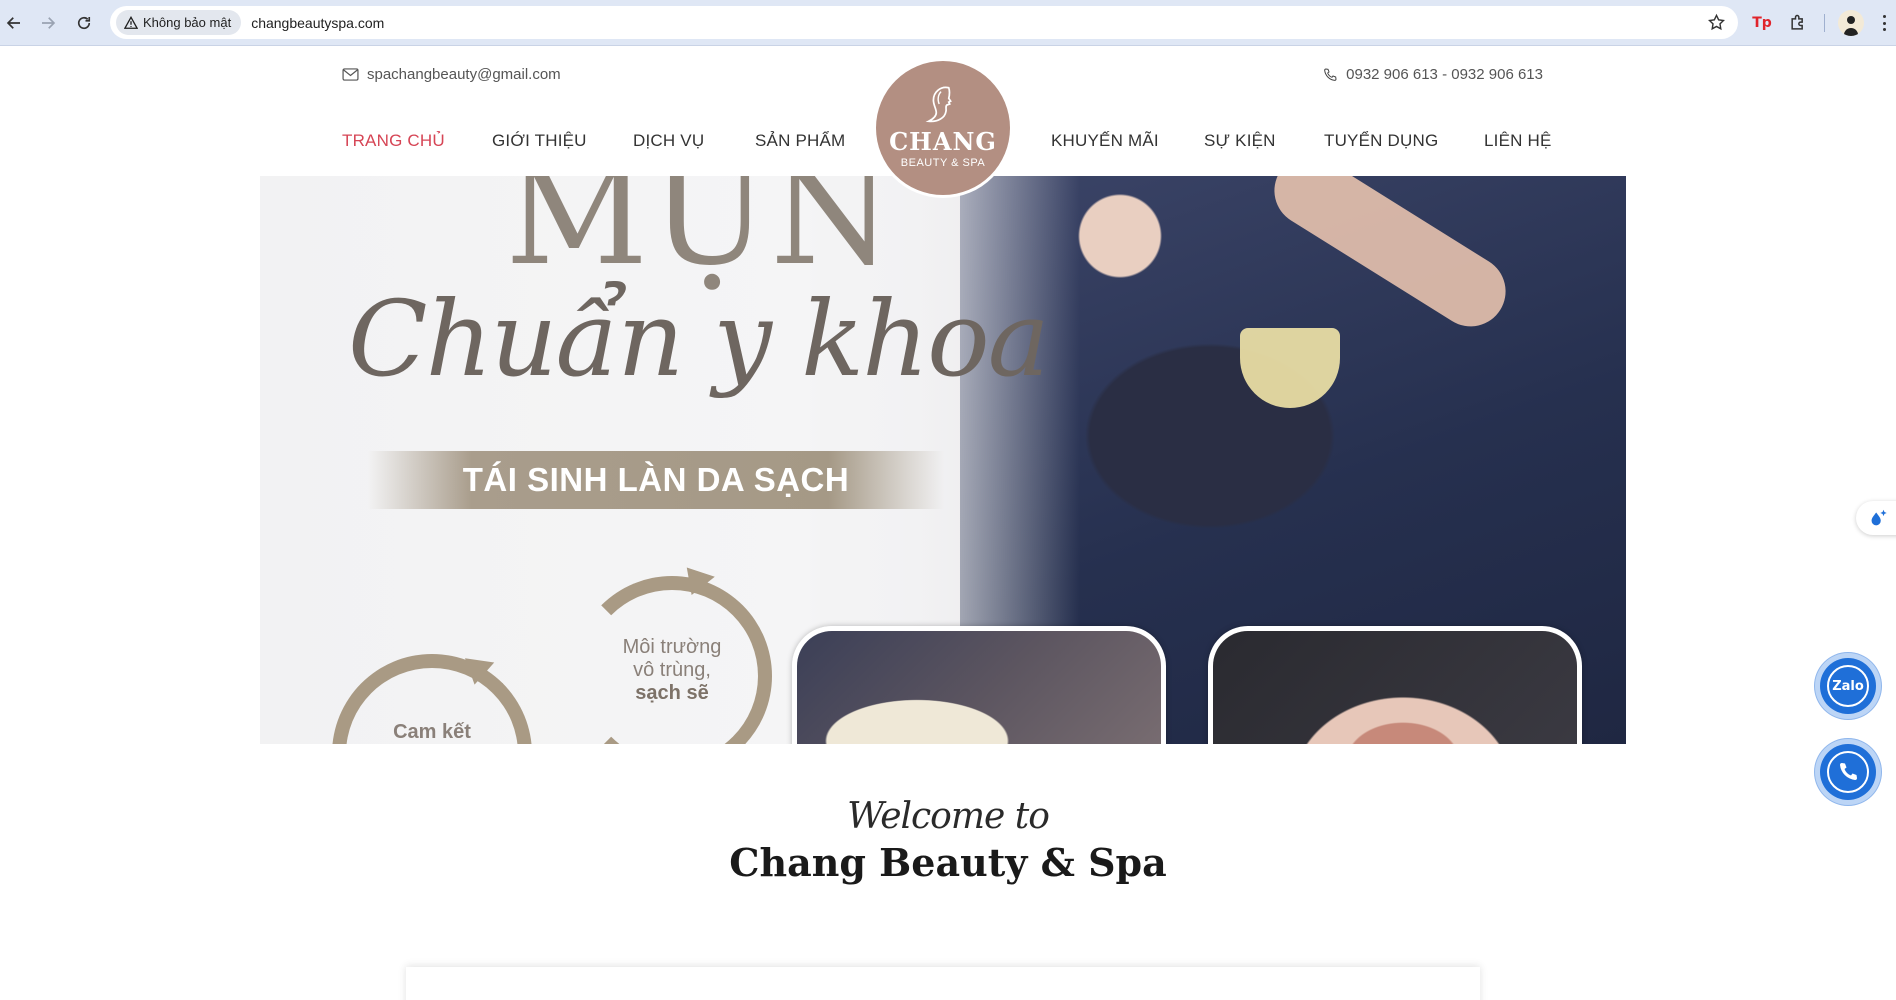 The height and width of the screenshot is (1000, 1896). Describe the element at coordinates (1879, 517) in the screenshot. I see `sparkle-drop-icon` at that location.